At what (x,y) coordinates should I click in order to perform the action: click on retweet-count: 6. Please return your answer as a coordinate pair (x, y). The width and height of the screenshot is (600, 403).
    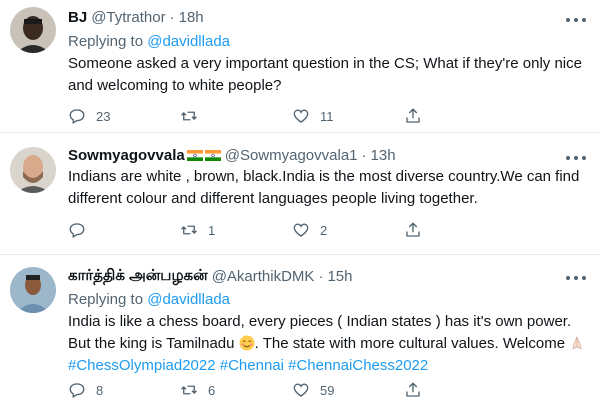
    Looking at the image, I should click on (212, 390).